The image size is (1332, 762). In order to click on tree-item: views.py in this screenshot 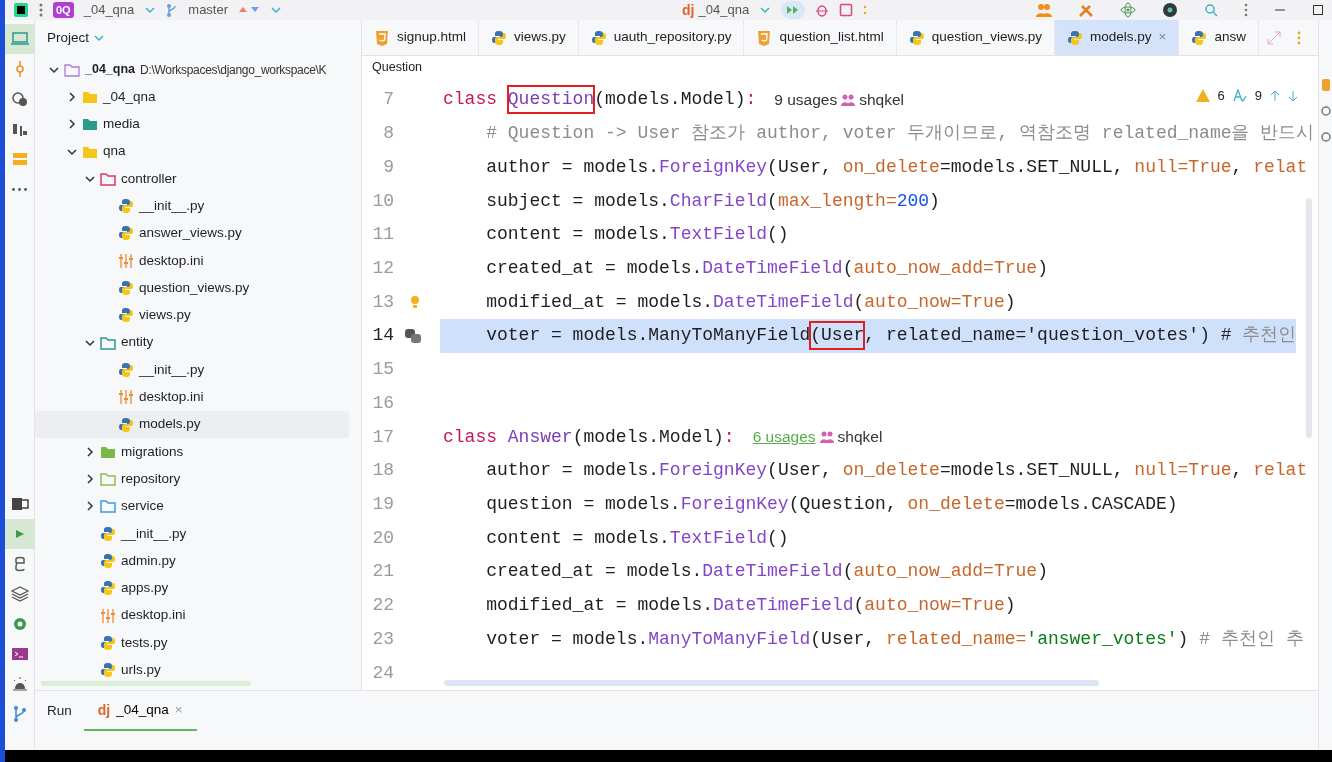, I will do `click(192, 315)`.